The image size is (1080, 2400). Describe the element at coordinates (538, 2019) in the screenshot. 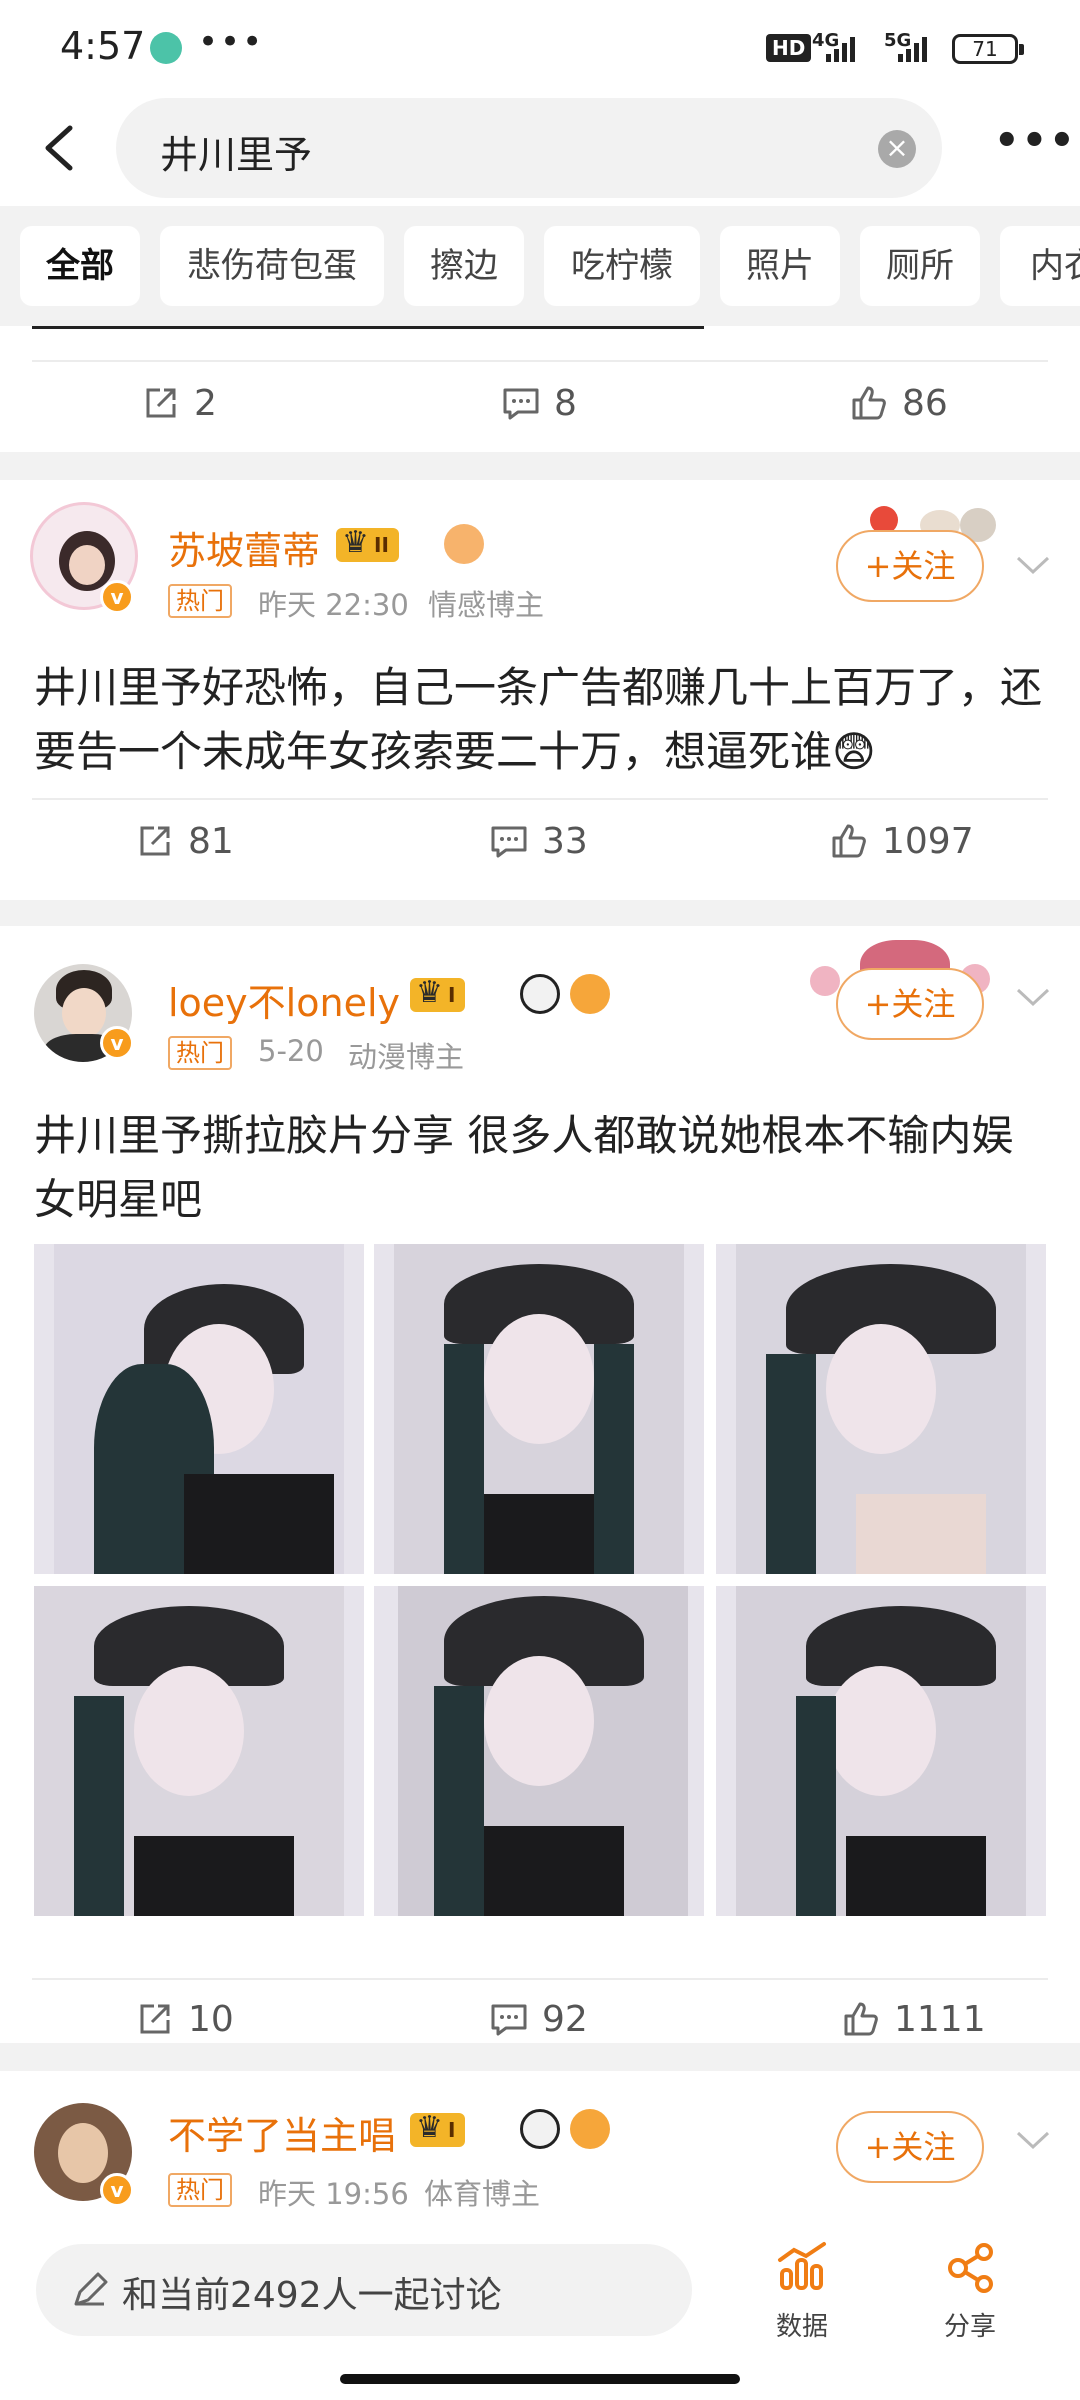

I see `comment-button: 92` at that location.